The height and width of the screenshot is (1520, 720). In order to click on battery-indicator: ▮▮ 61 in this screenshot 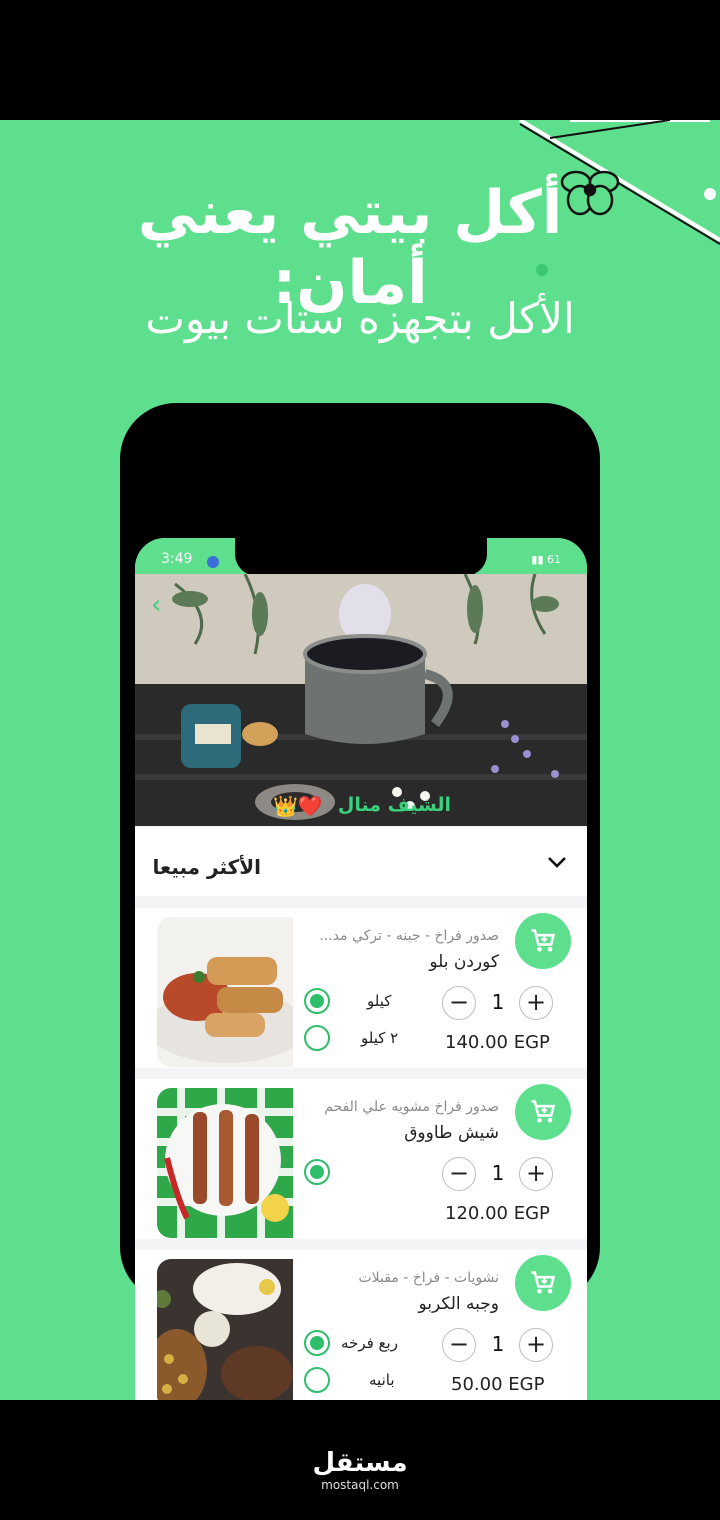, I will do `click(546, 559)`.